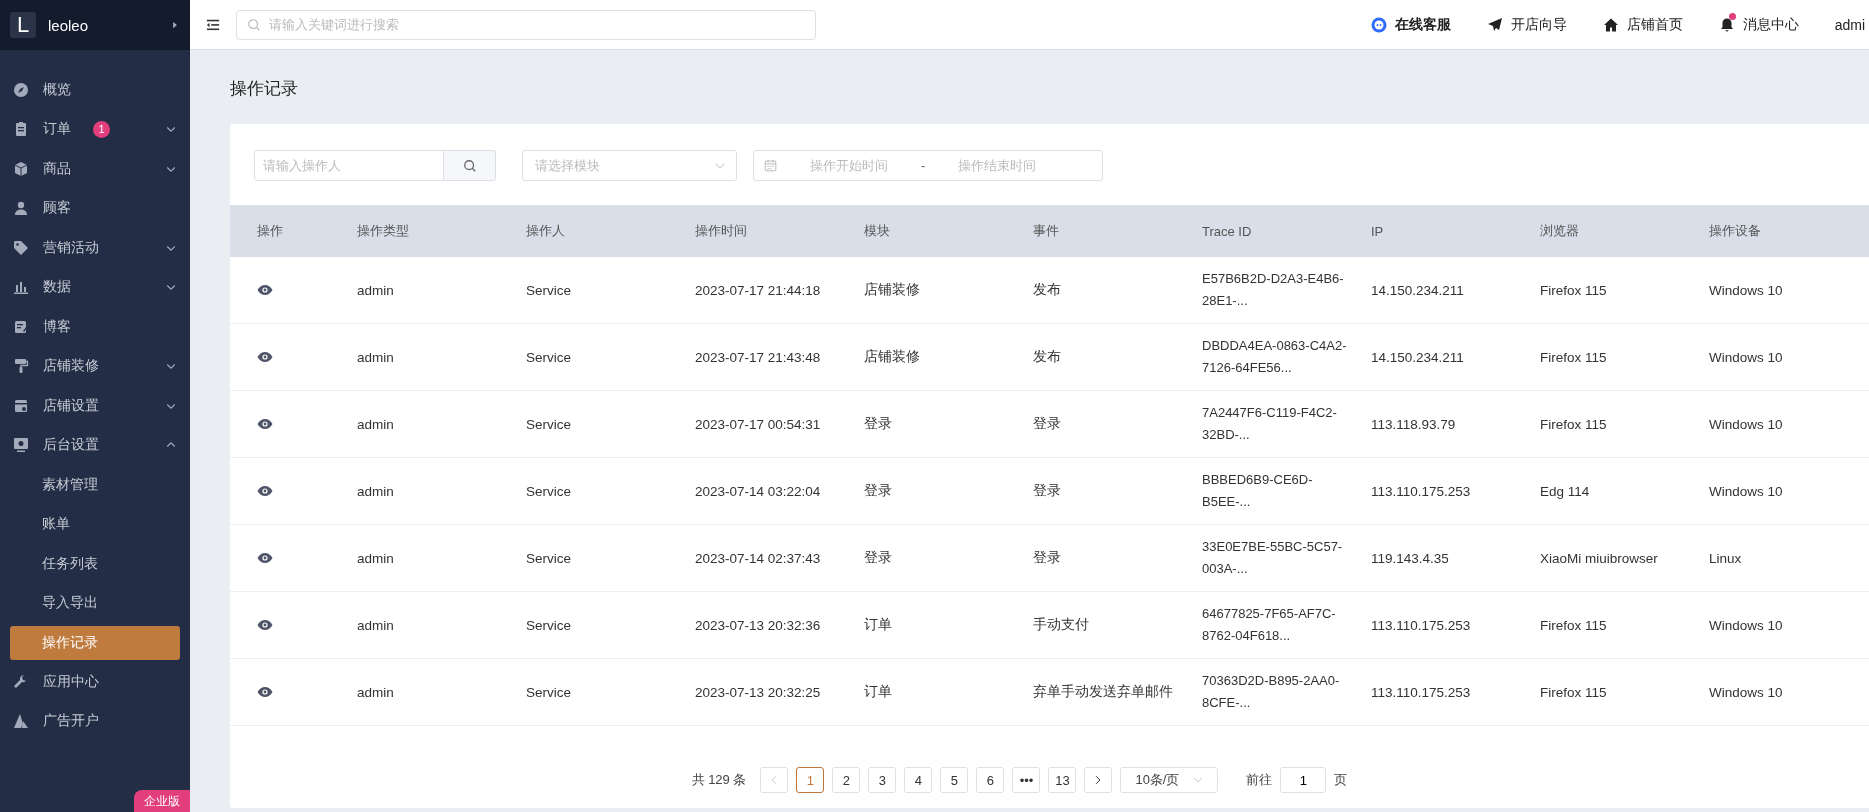 Image resolution: width=1869 pixels, height=812 pixels. What do you see at coordinates (1259, 780) in the screenshot?
I see `goto-label: 前往` at bounding box center [1259, 780].